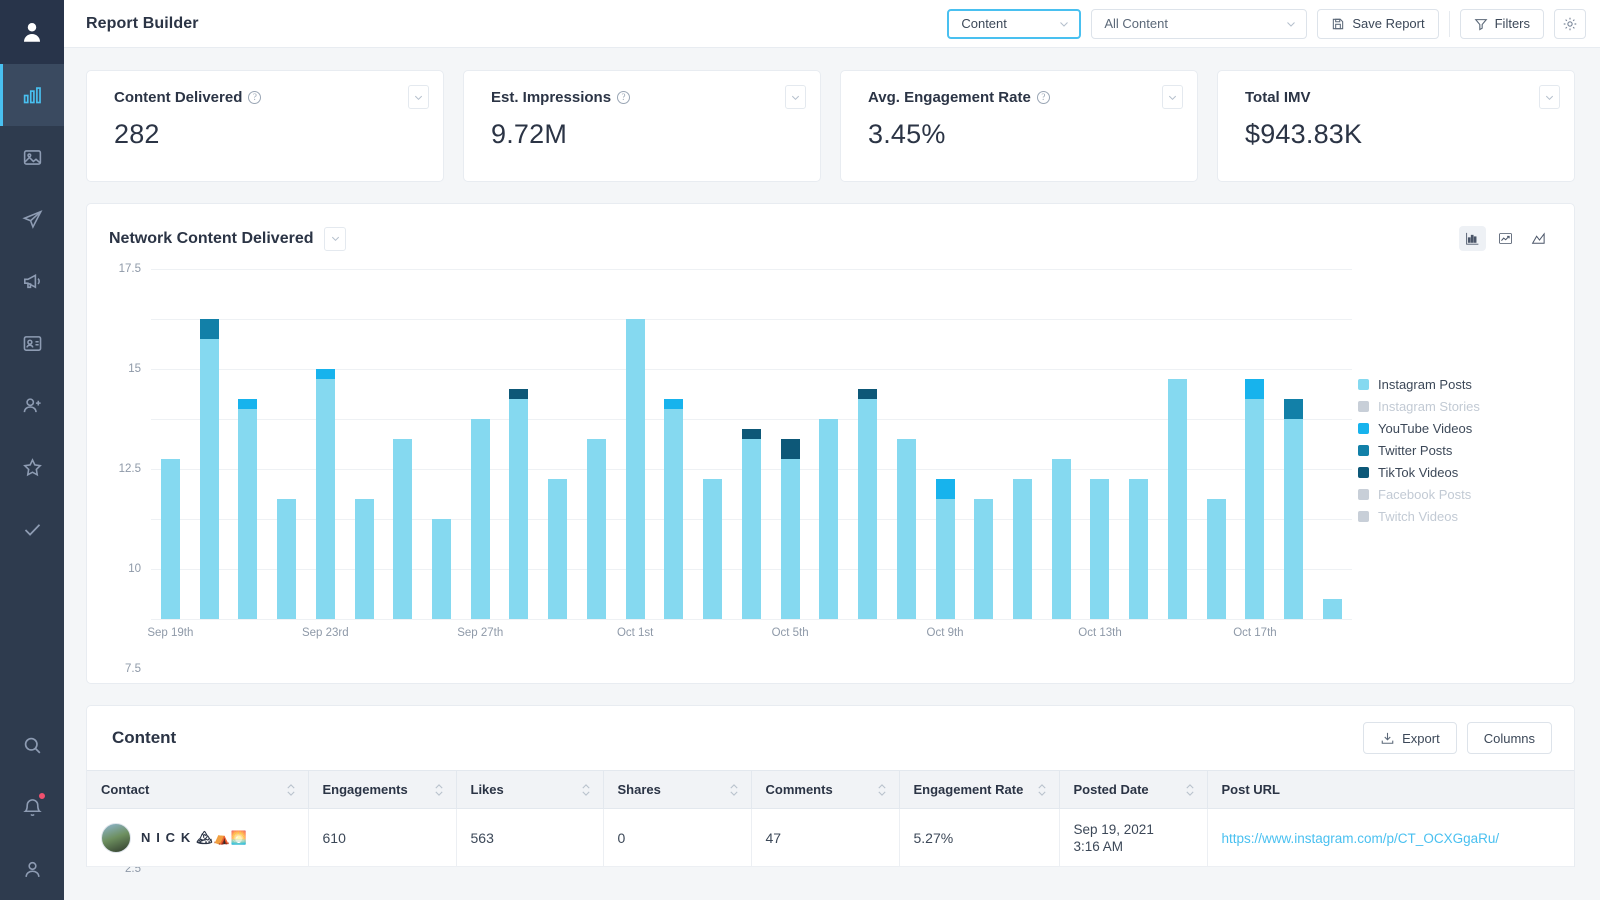  Describe the element at coordinates (1378, 23) in the screenshot. I see `save-report-button: Save Report` at that location.